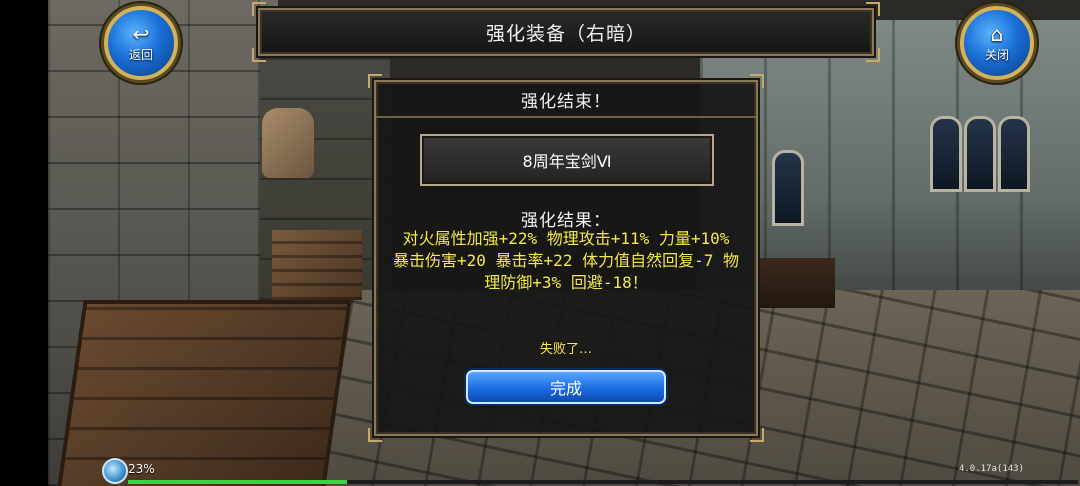 This screenshot has width=1080, height=486. Describe the element at coordinates (24, 243) in the screenshot. I see `screen-edge` at that location.